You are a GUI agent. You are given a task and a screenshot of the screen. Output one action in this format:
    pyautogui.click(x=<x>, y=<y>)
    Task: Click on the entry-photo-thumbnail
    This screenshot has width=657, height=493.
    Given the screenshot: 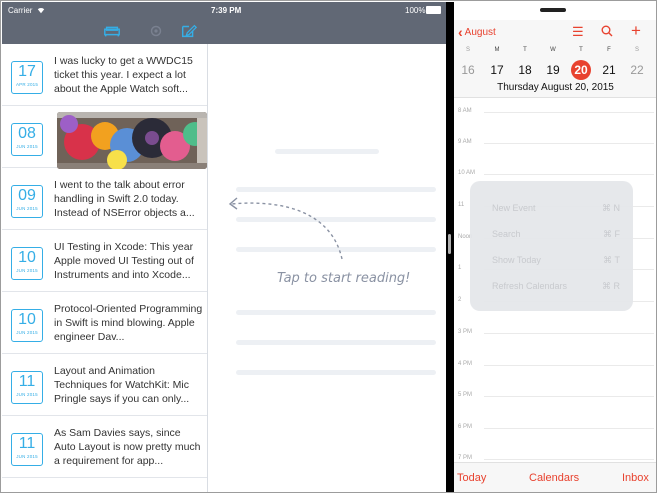 What is the action you would take?
    pyautogui.click(x=132, y=140)
    